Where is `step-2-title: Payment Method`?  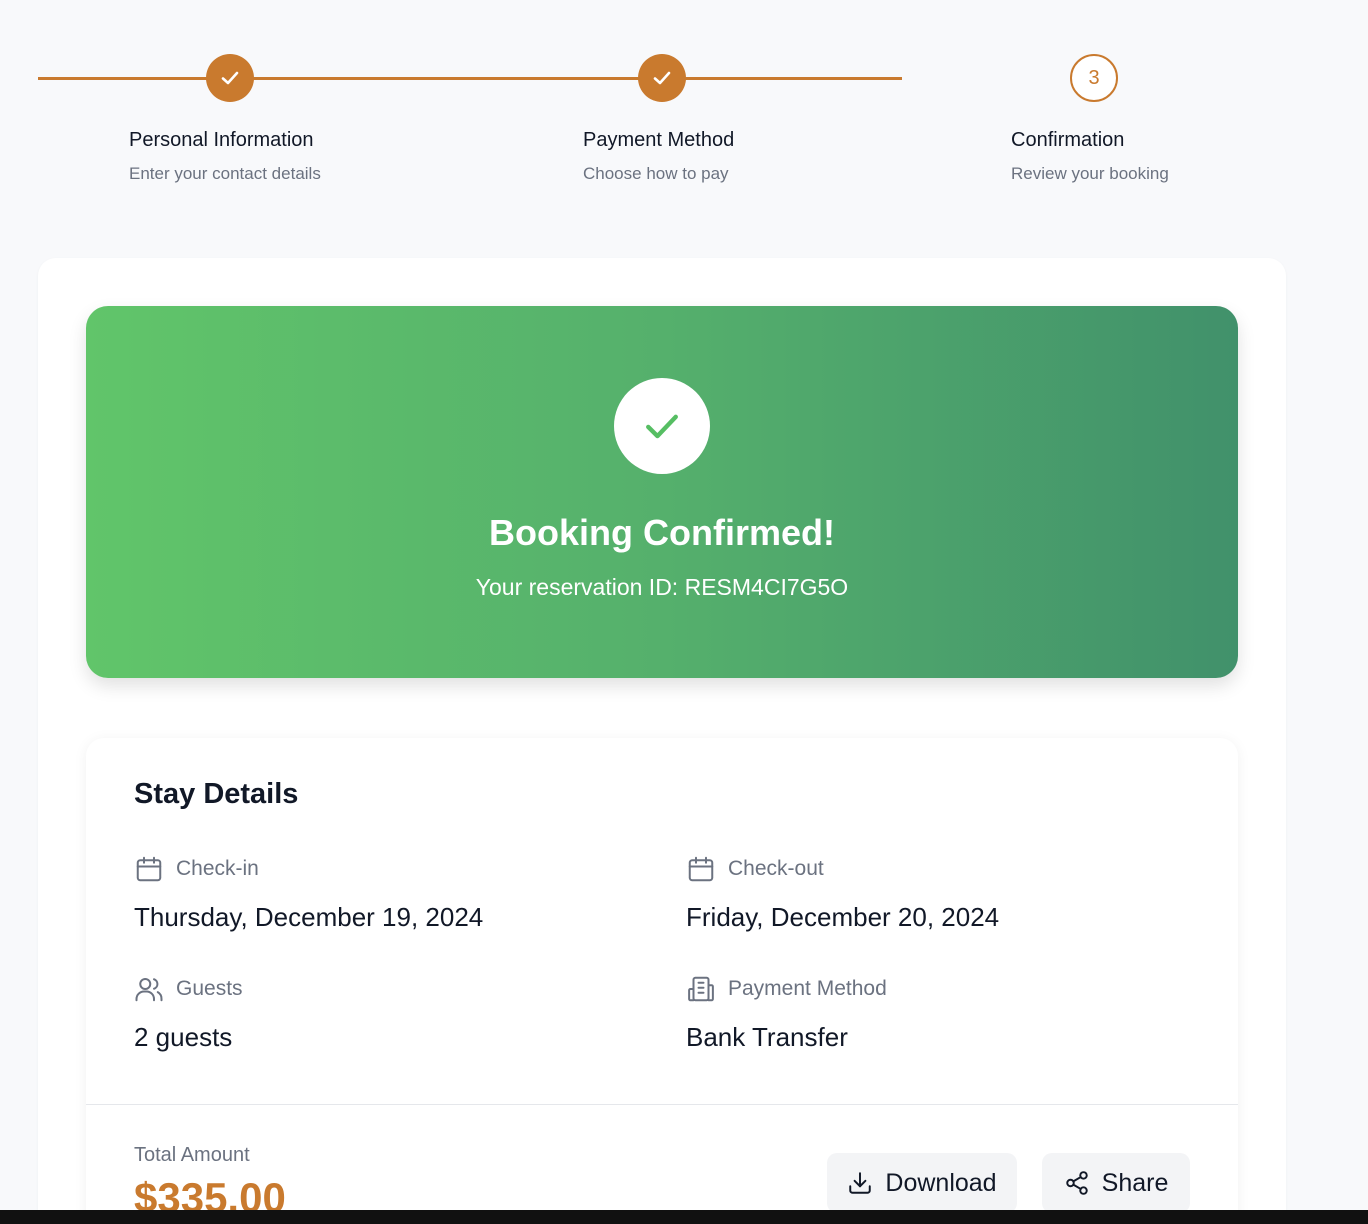 step-2-title: Payment Method is located at coordinates (659, 140).